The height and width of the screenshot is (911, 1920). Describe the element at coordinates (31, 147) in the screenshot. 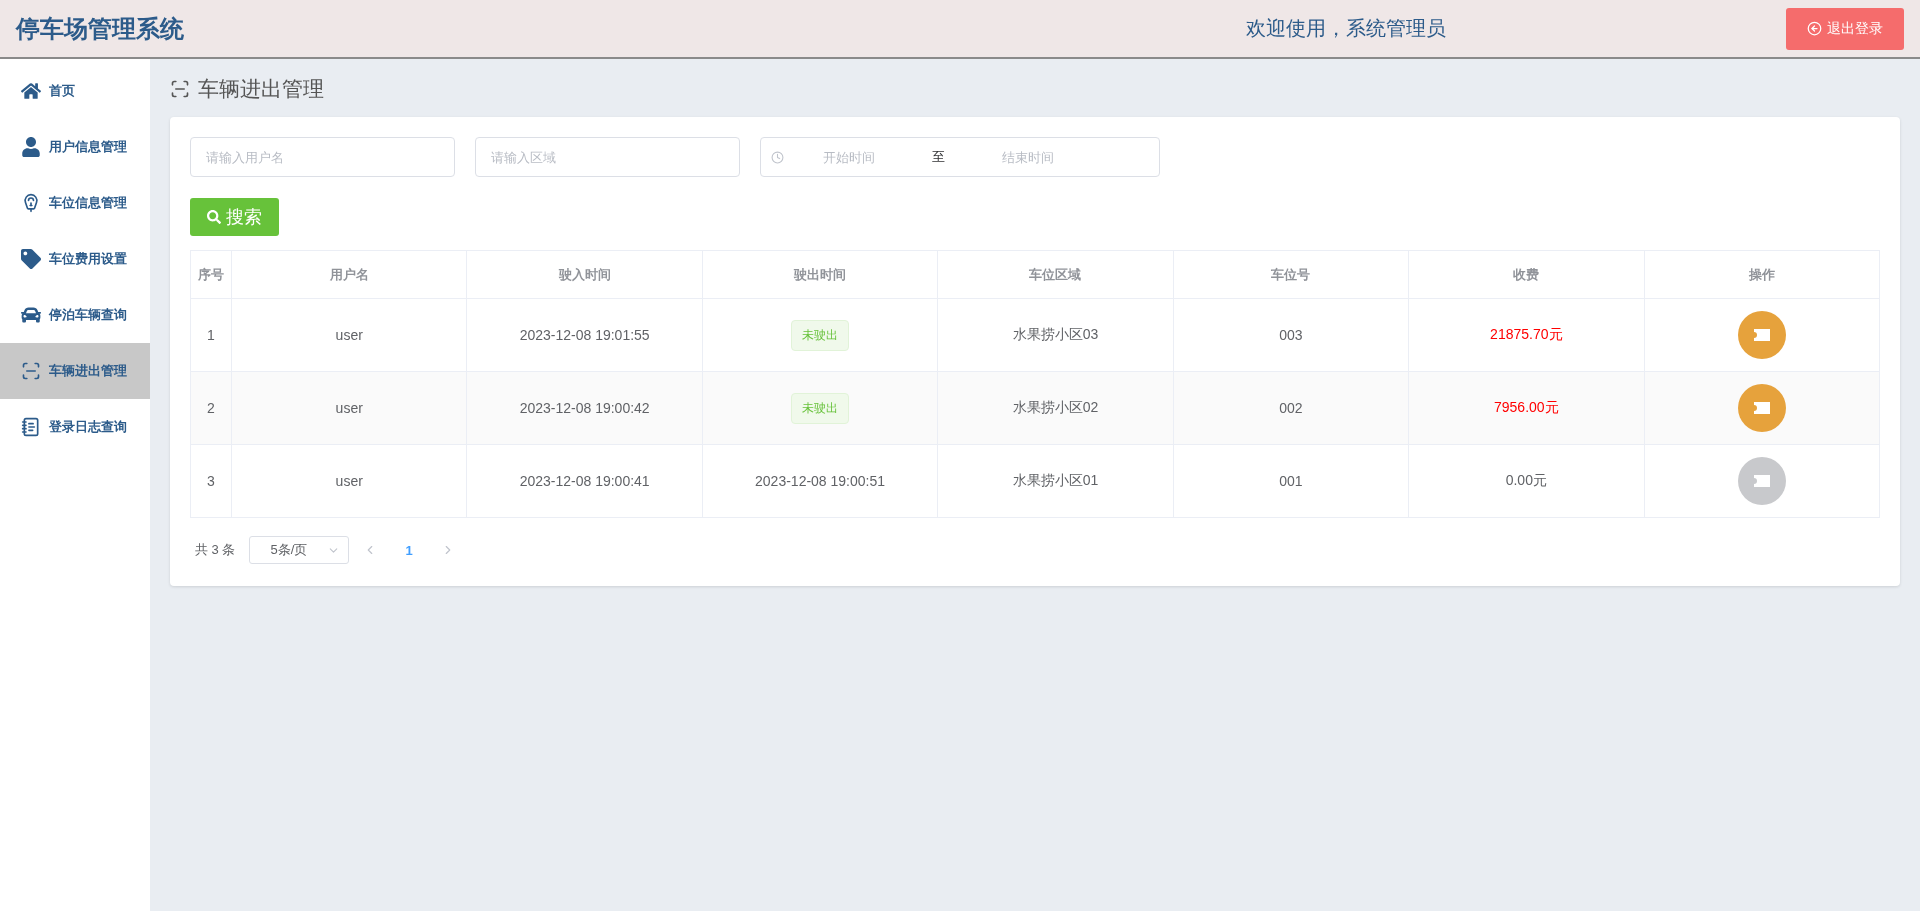

I see `user-icon` at that location.